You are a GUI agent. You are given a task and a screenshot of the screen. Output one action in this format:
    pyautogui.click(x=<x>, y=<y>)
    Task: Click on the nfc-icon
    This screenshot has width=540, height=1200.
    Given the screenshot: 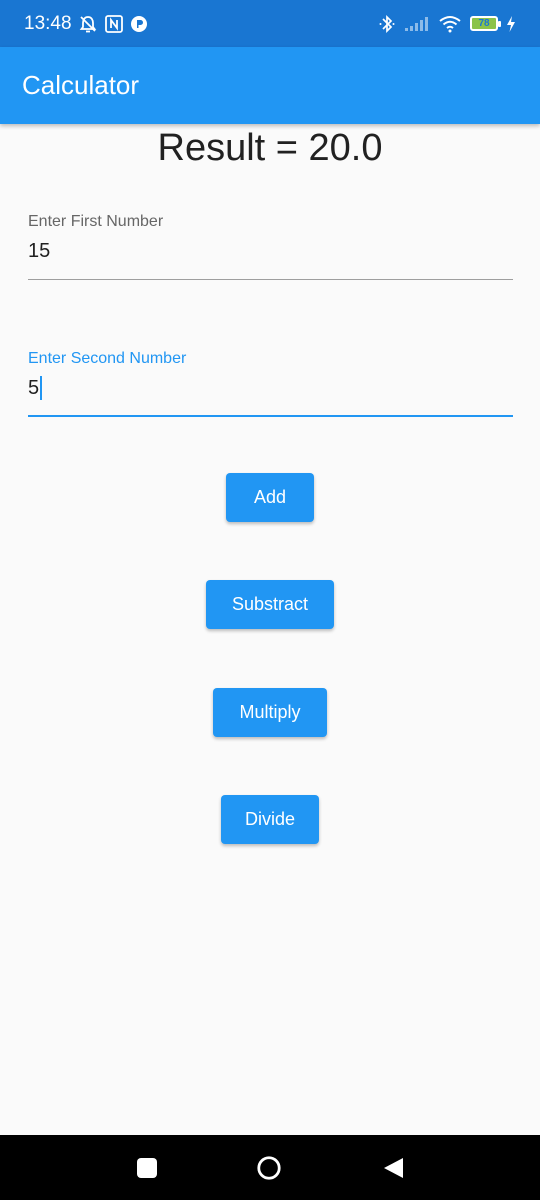 What is the action you would take?
    pyautogui.click(x=114, y=24)
    